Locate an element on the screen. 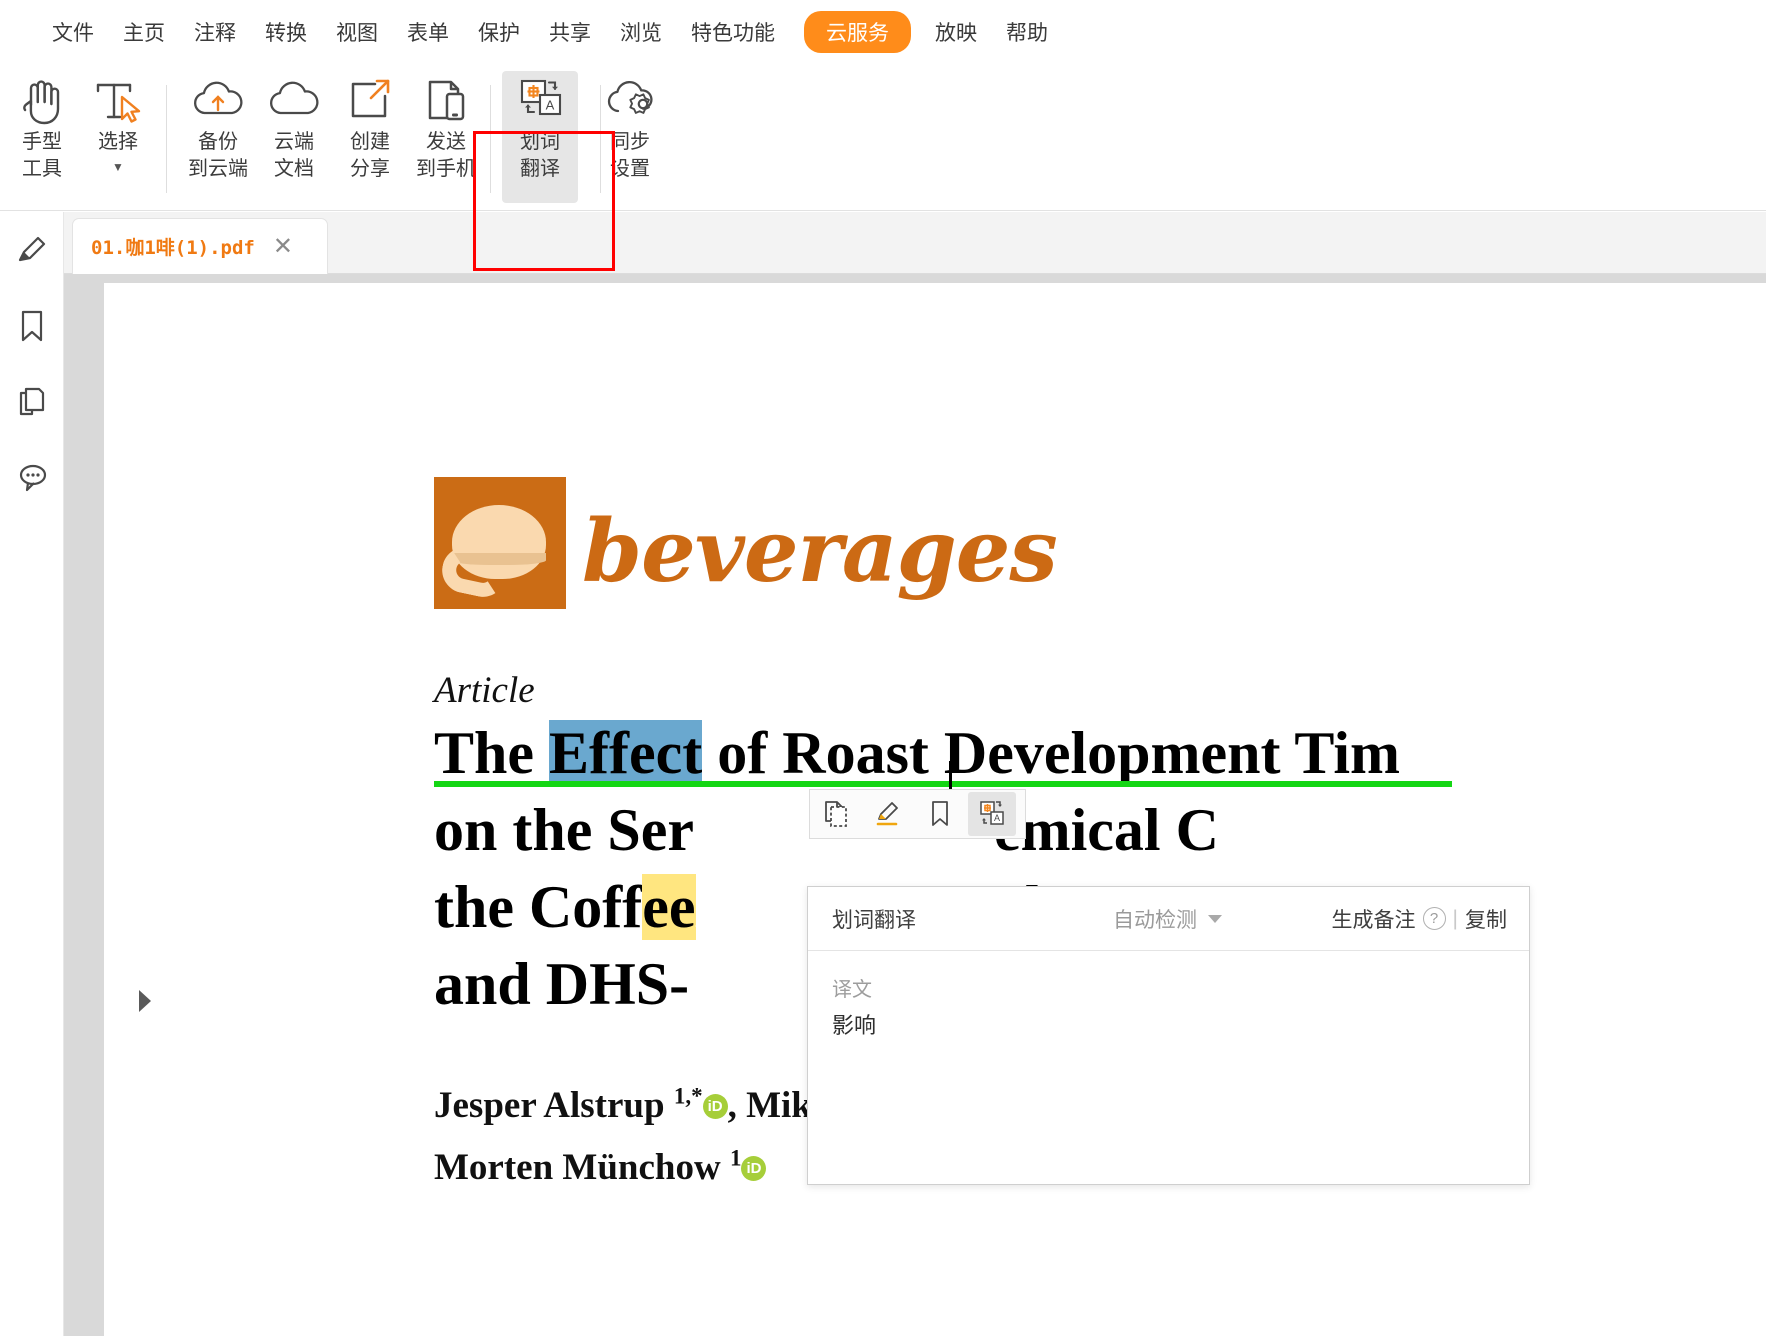 The width and height of the screenshot is (1766, 1336). bookmark-button is located at coordinates (940, 814).